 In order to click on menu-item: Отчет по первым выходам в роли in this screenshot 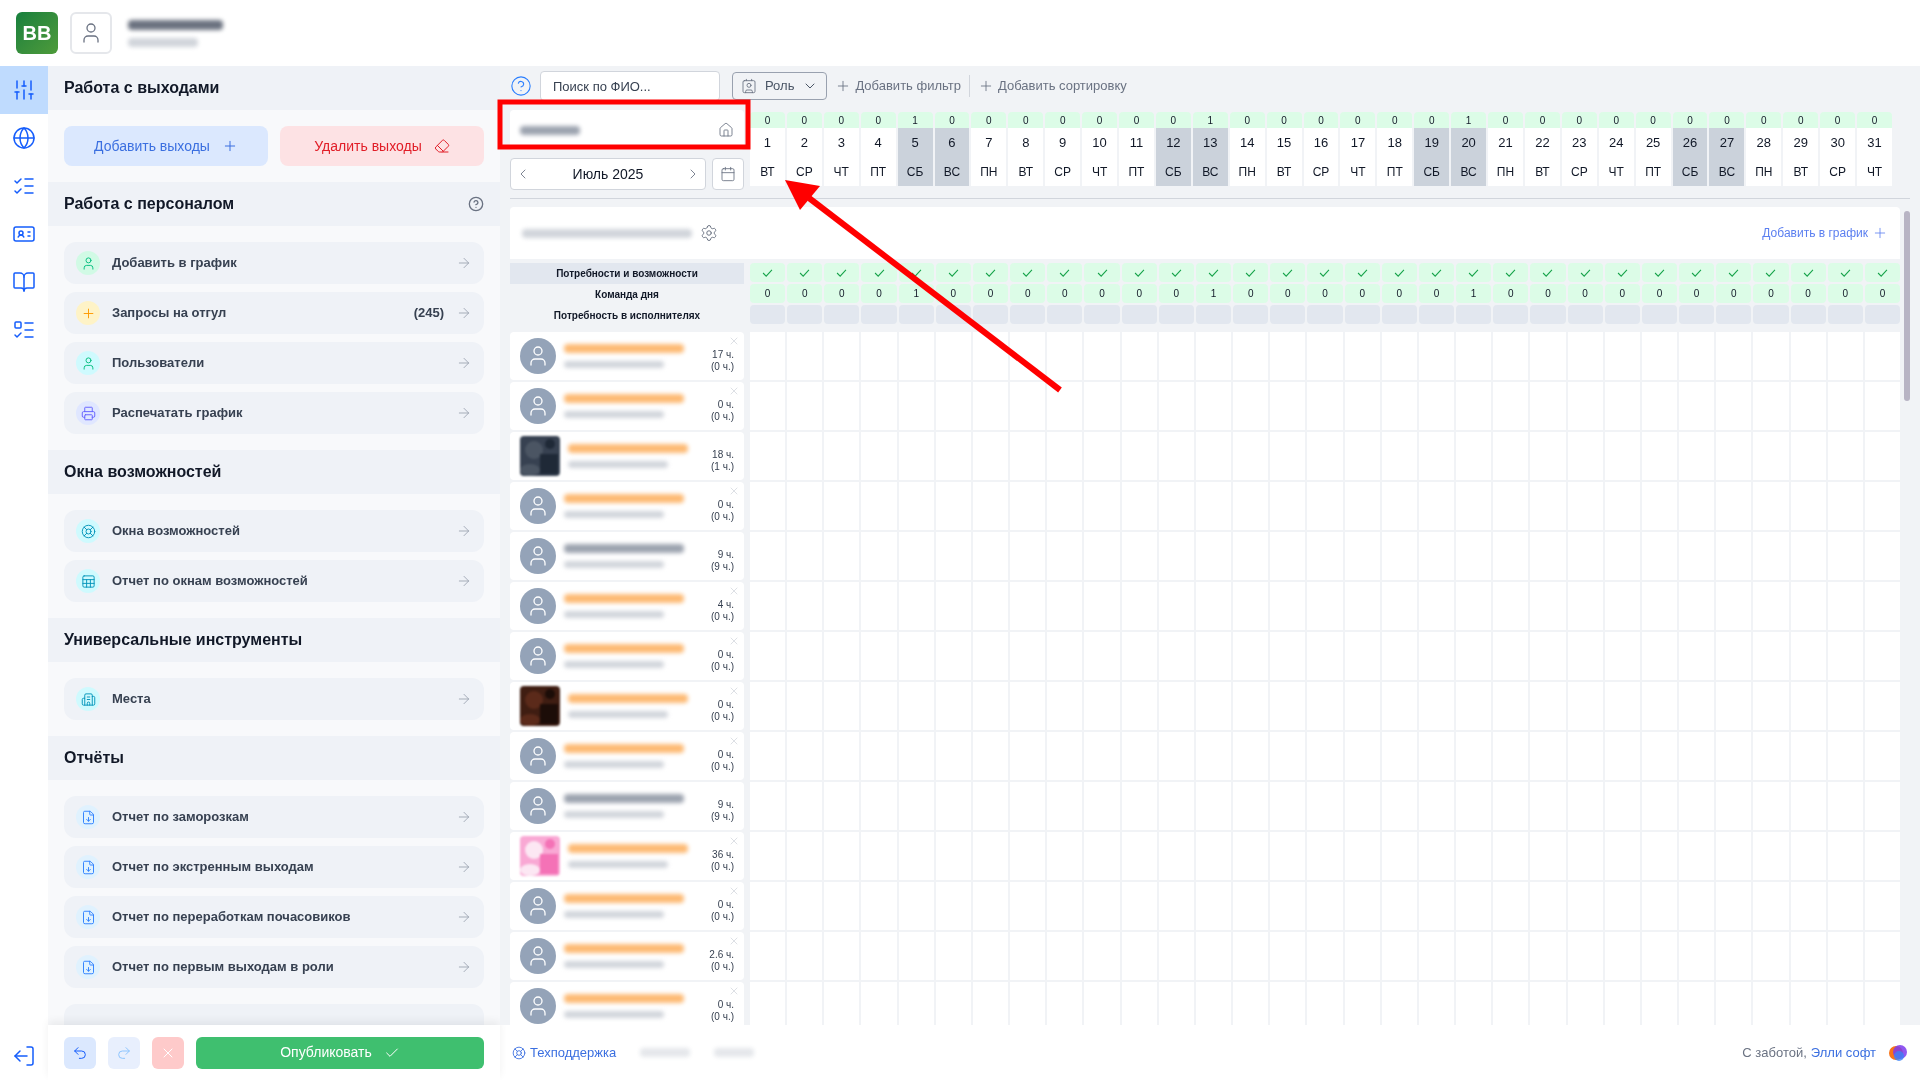, I will do `click(274, 967)`.